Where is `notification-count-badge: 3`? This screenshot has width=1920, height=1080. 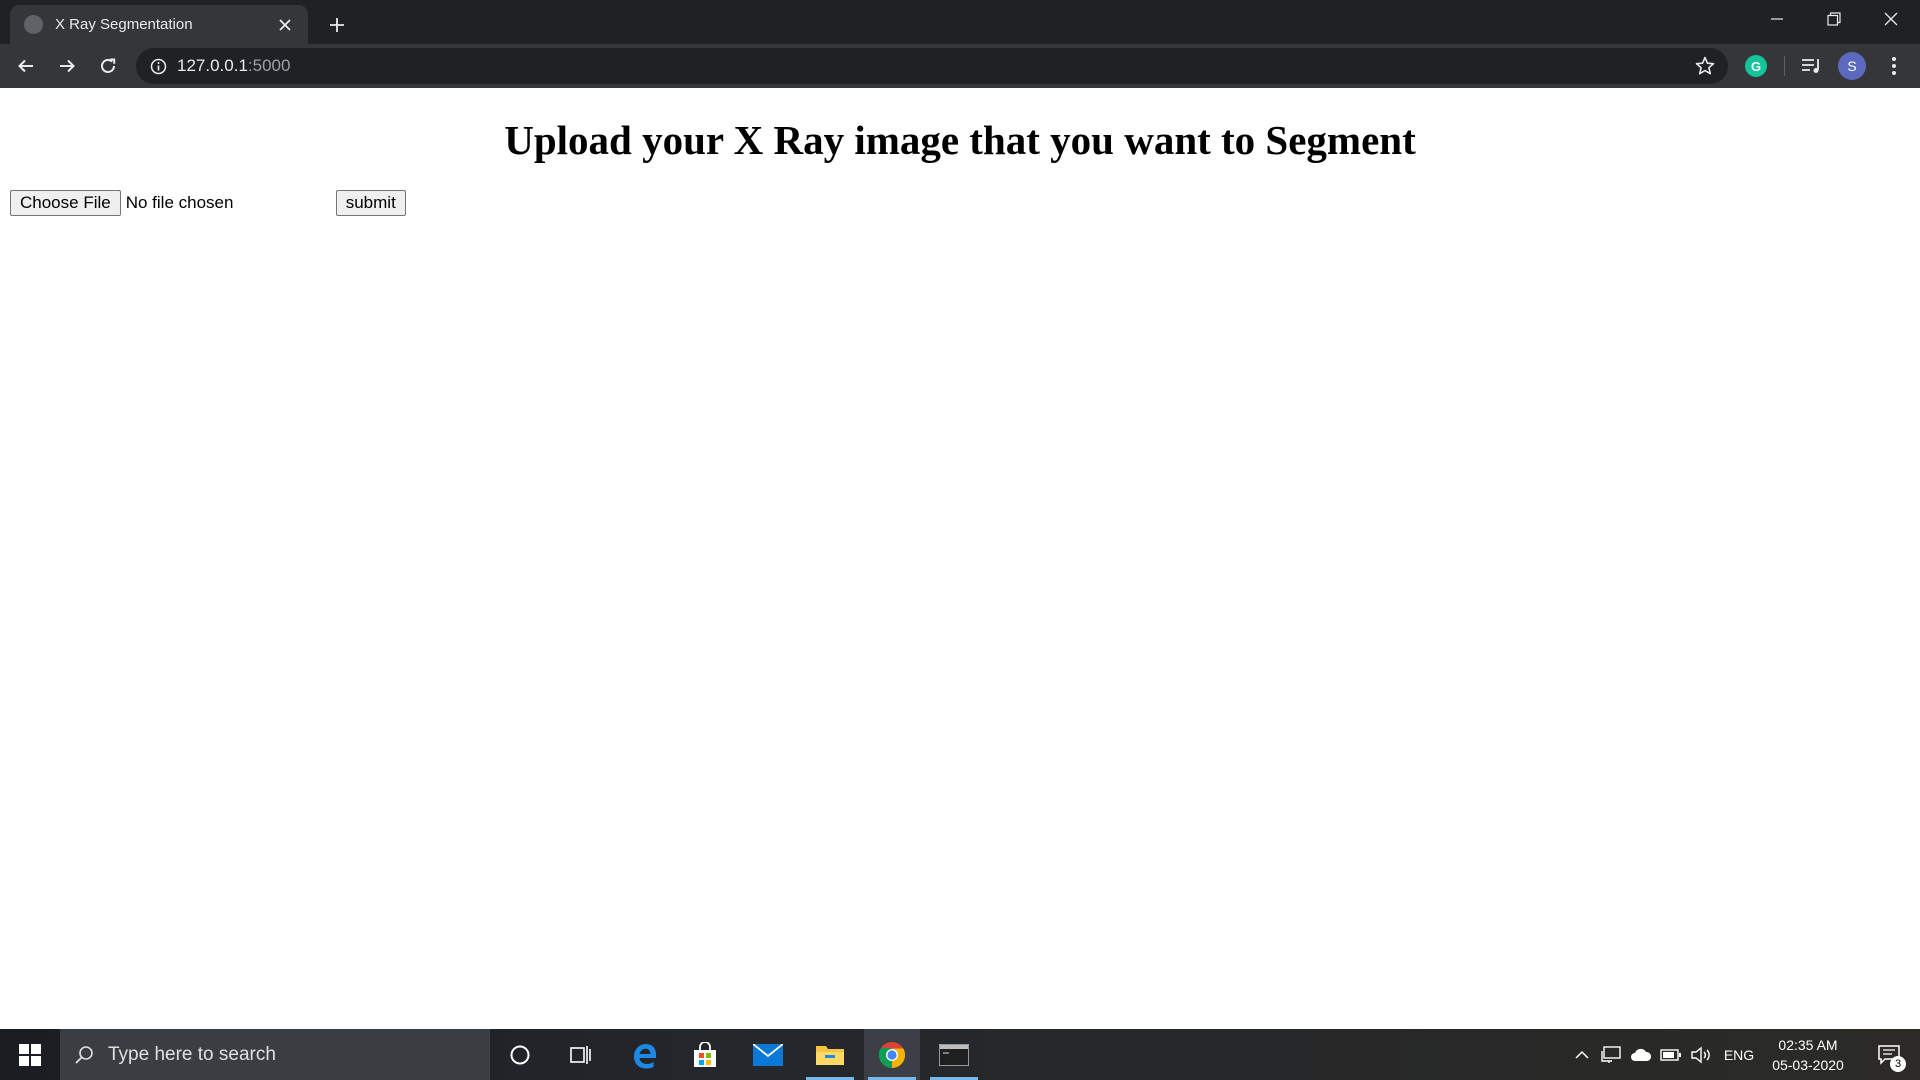 notification-count-badge: 3 is located at coordinates (1898, 1064).